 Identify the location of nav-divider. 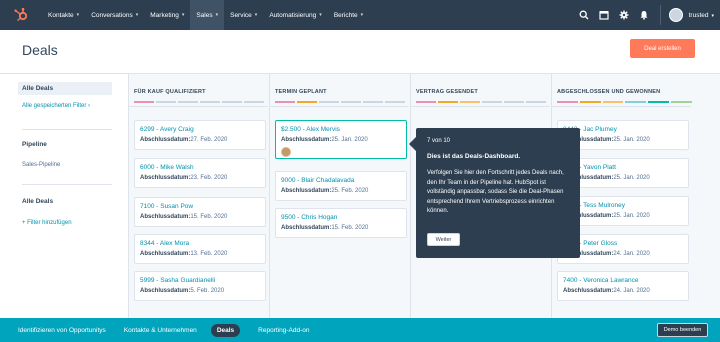
(660, 15).